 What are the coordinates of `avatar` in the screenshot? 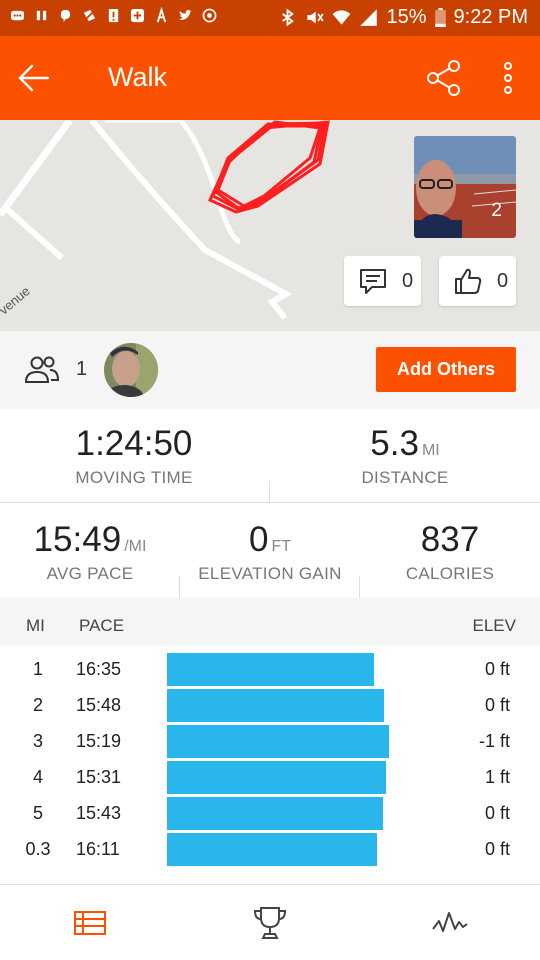 It's located at (131, 370).